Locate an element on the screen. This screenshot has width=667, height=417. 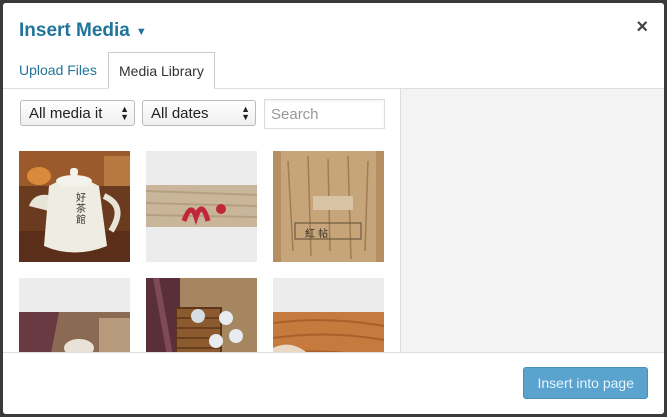
modal-toolbar: Insert into page is located at coordinates (333, 383).